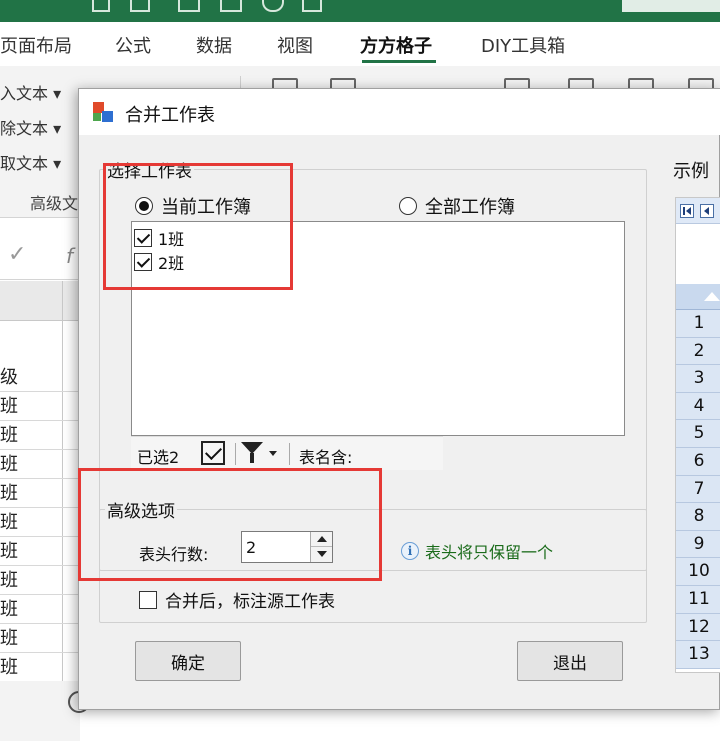 This screenshot has width=720, height=741. Describe the element at coordinates (158, 457) in the screenshot. I see `selected-count: 已选2` at that location.